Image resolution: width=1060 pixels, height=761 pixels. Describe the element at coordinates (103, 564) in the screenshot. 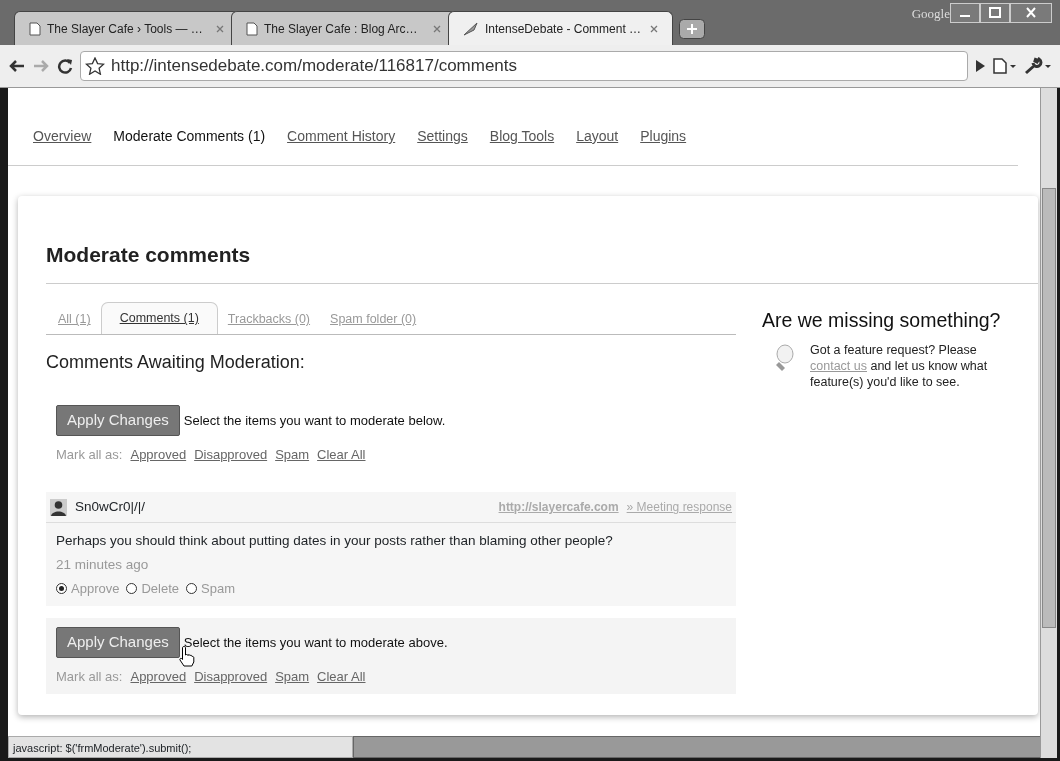

I see `comment-time: 21 minutes ago` at that location.